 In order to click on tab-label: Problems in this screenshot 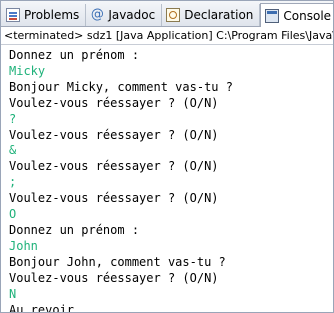, I will do `click(52, 15)`.